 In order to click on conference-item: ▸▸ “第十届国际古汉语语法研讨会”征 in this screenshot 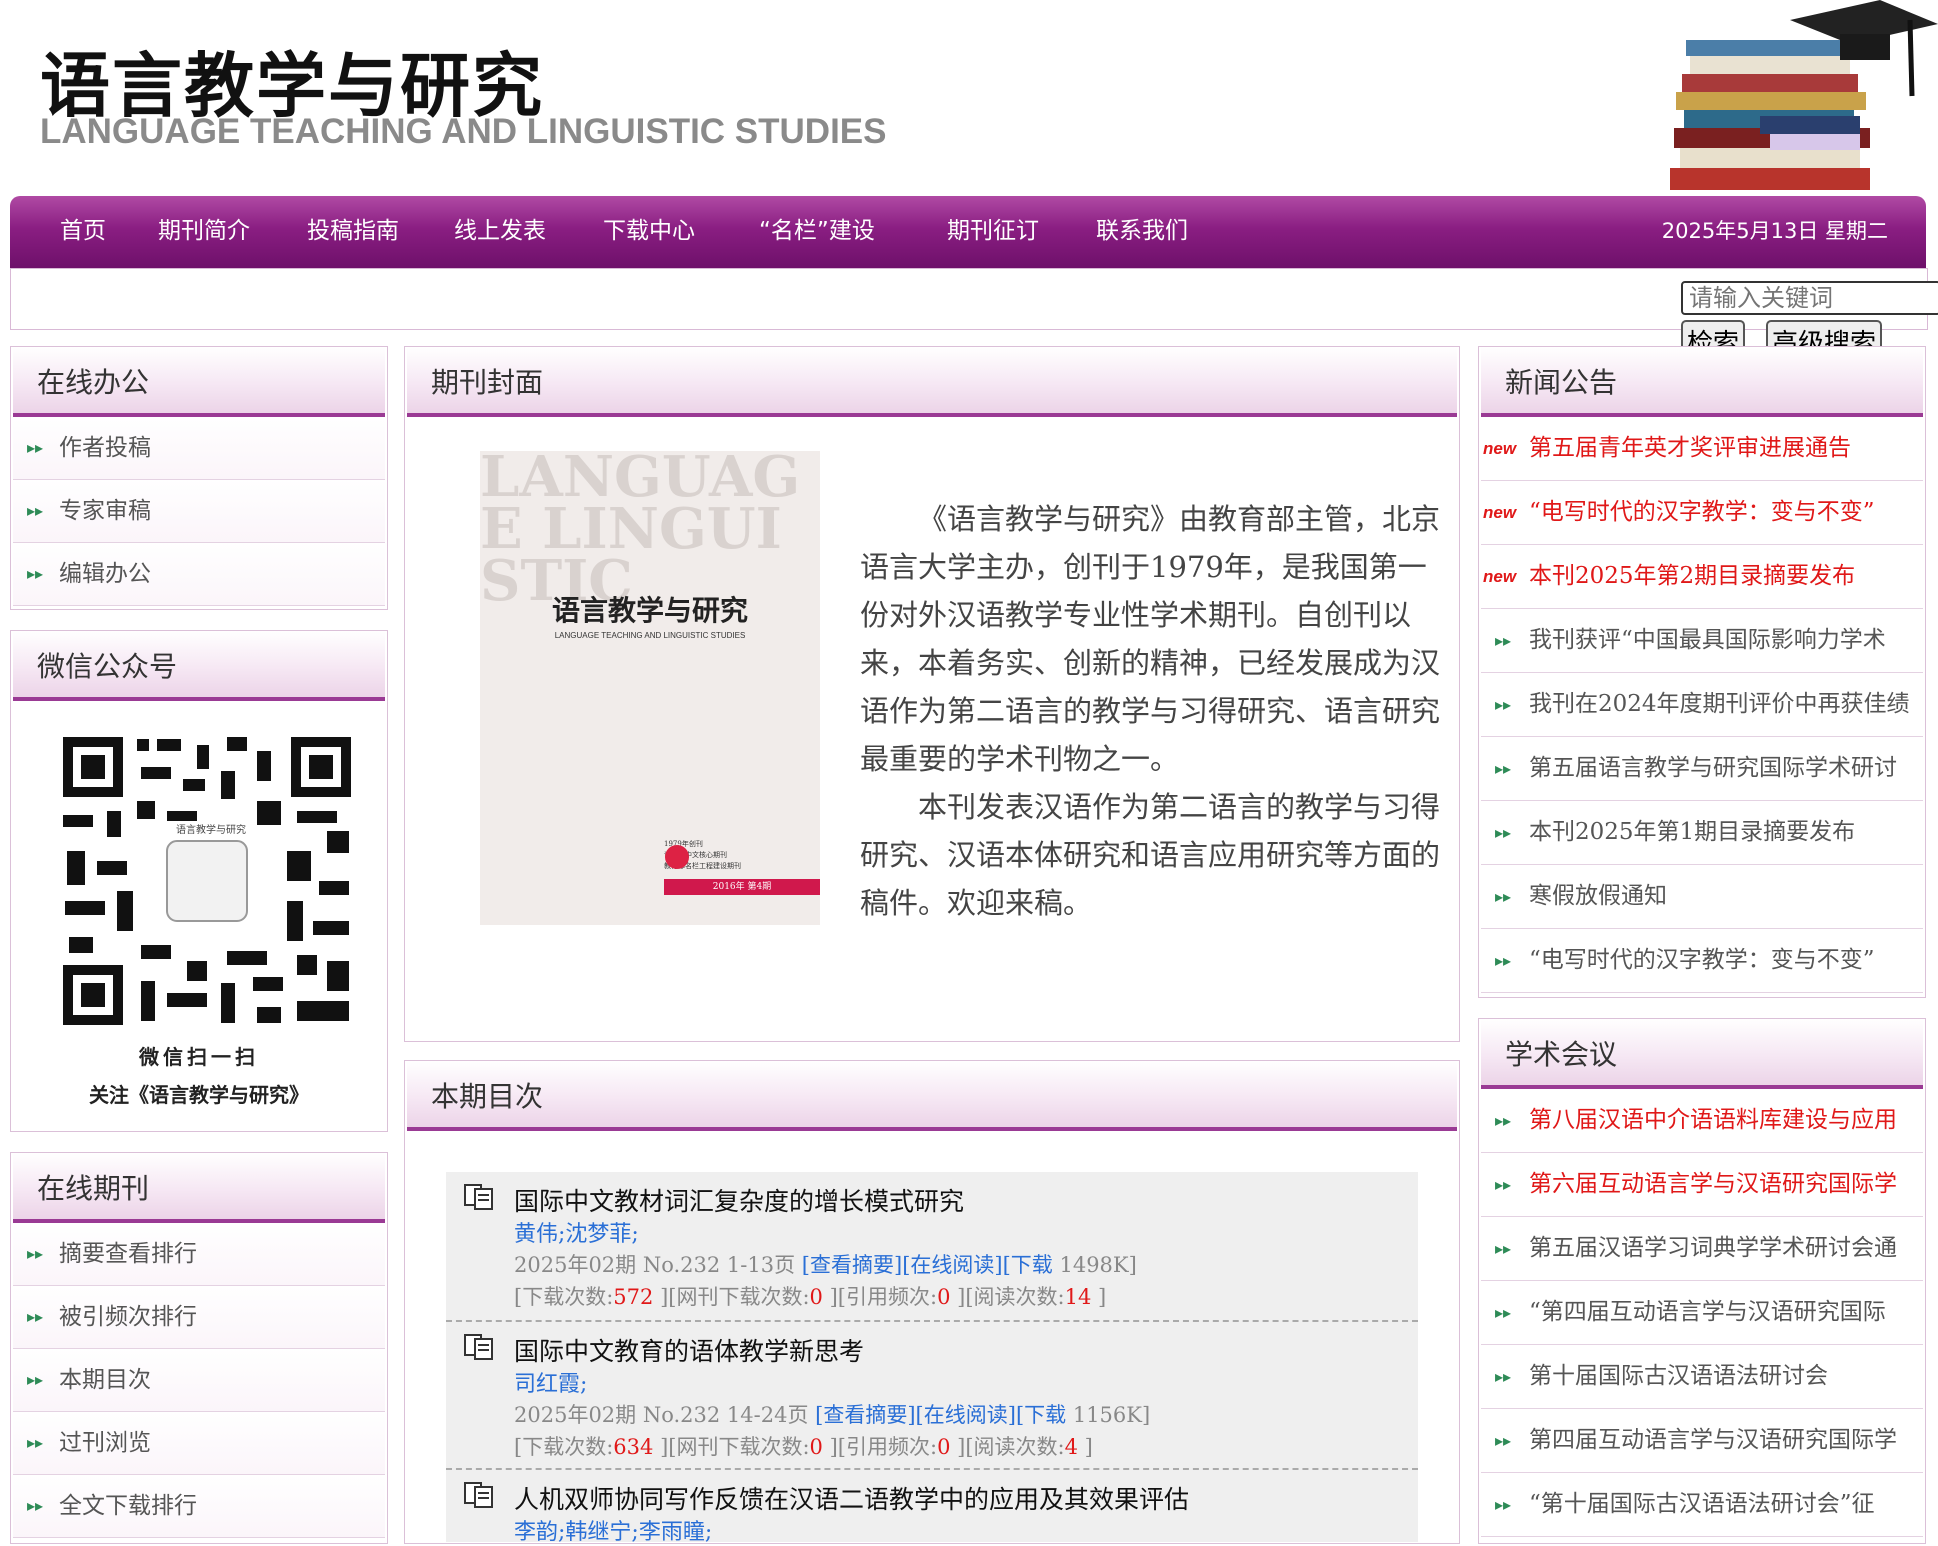, I will do `click(1702, 1505)`.